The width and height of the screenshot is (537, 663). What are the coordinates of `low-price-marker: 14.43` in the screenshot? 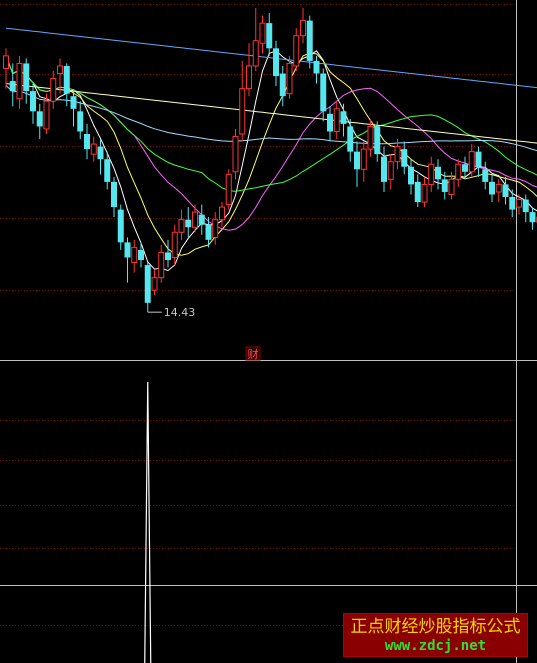 It's located at (171, 312).